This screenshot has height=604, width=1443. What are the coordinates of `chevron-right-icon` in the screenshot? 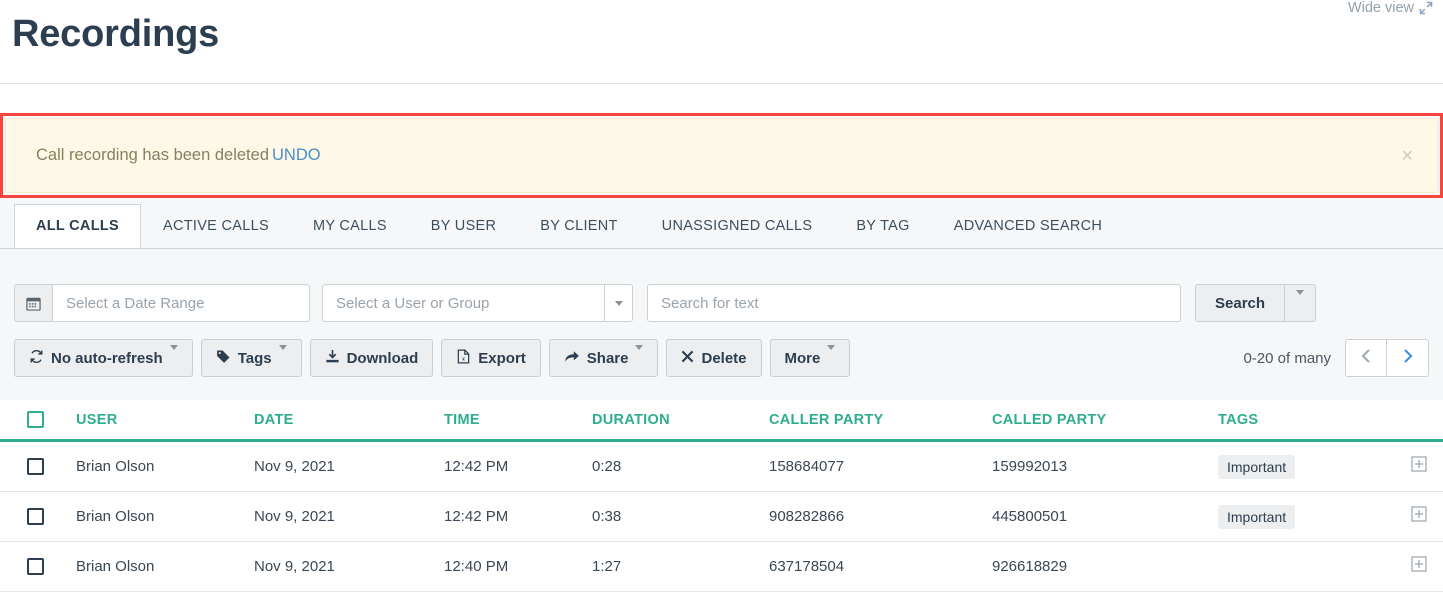 It's located at (1407, 358).